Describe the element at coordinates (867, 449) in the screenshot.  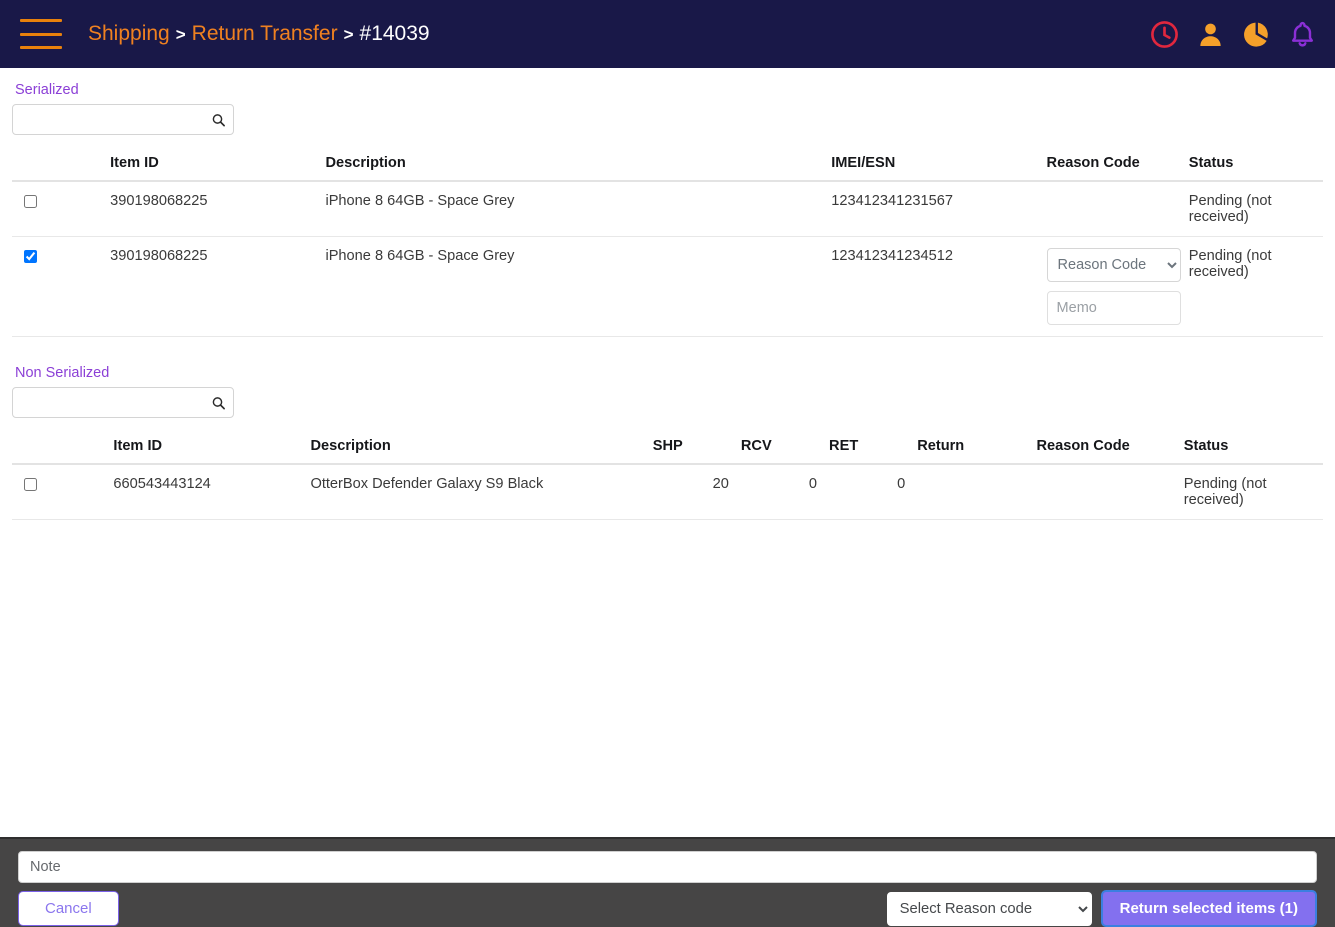
I see `col-ret: RET` at that location.